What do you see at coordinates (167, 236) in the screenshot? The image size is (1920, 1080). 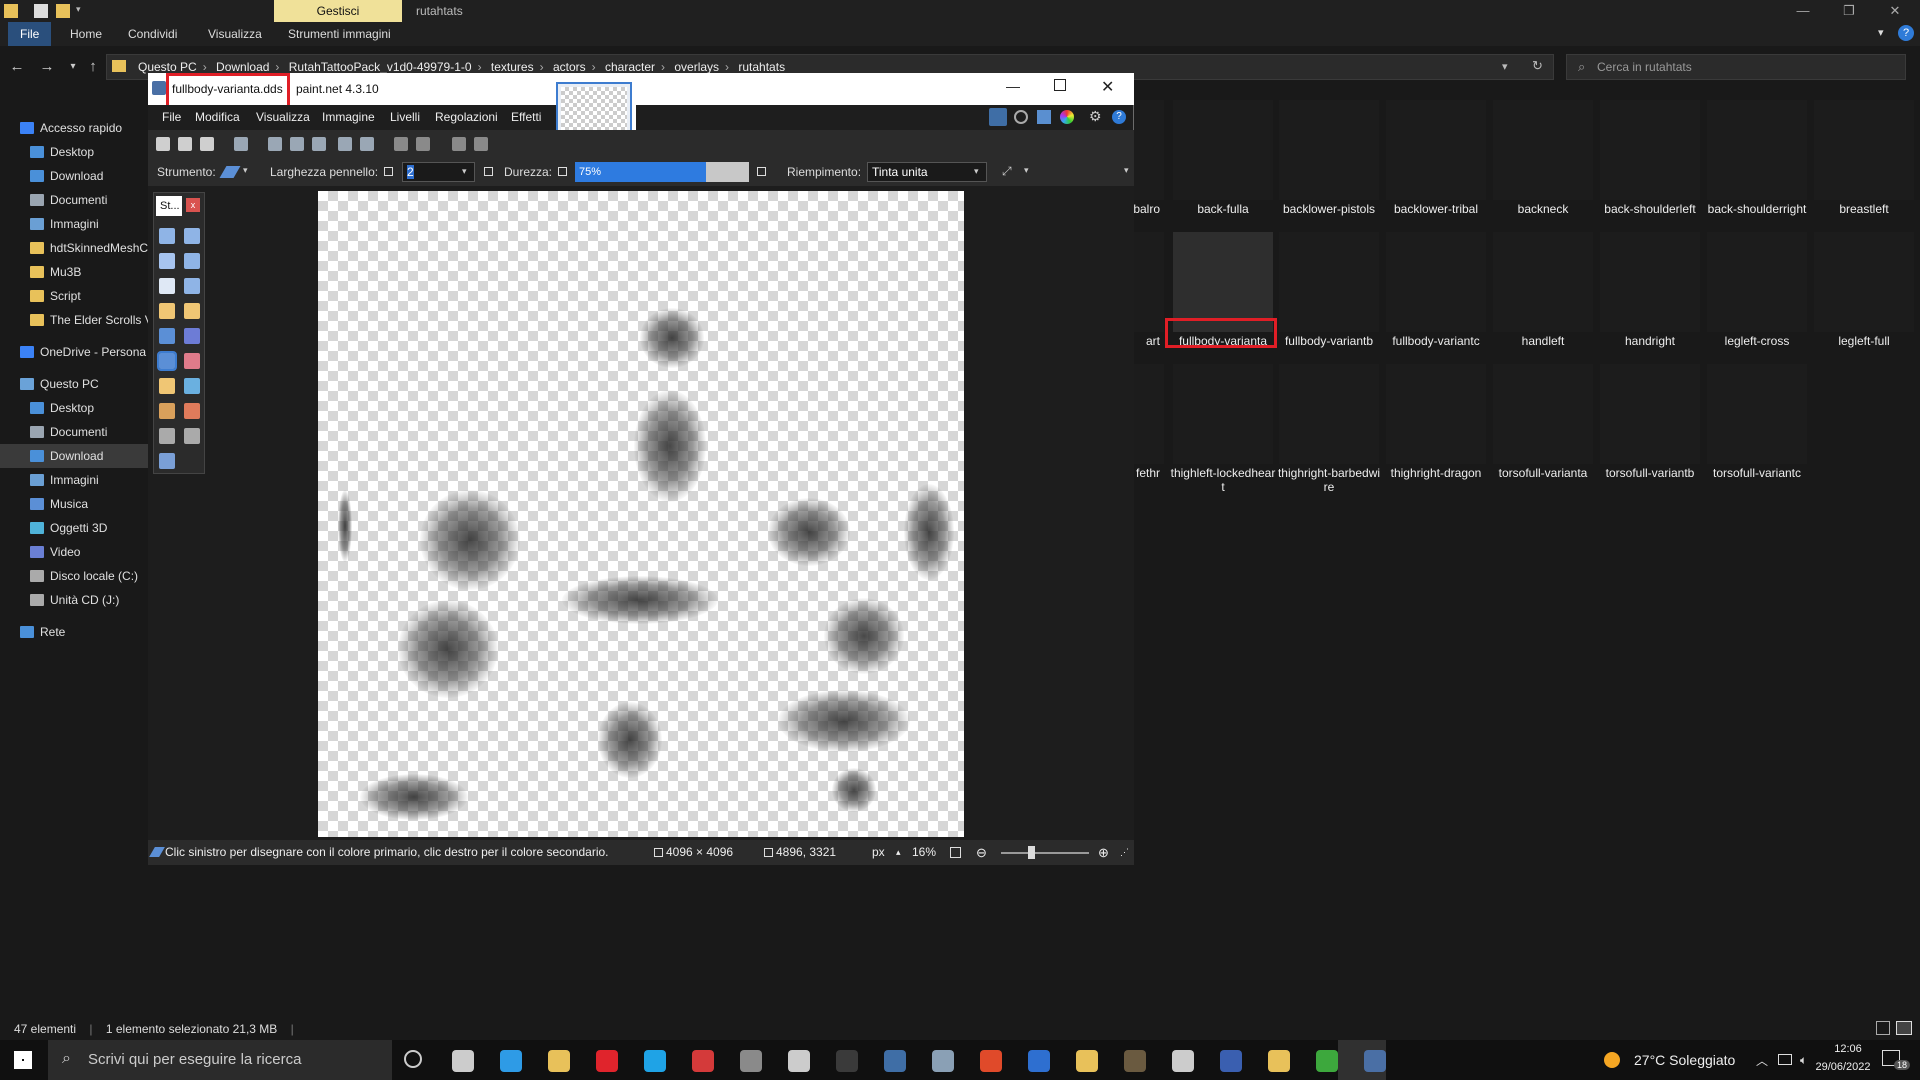 I see `rectangle-select-icon` at bounding box center [167, 236].